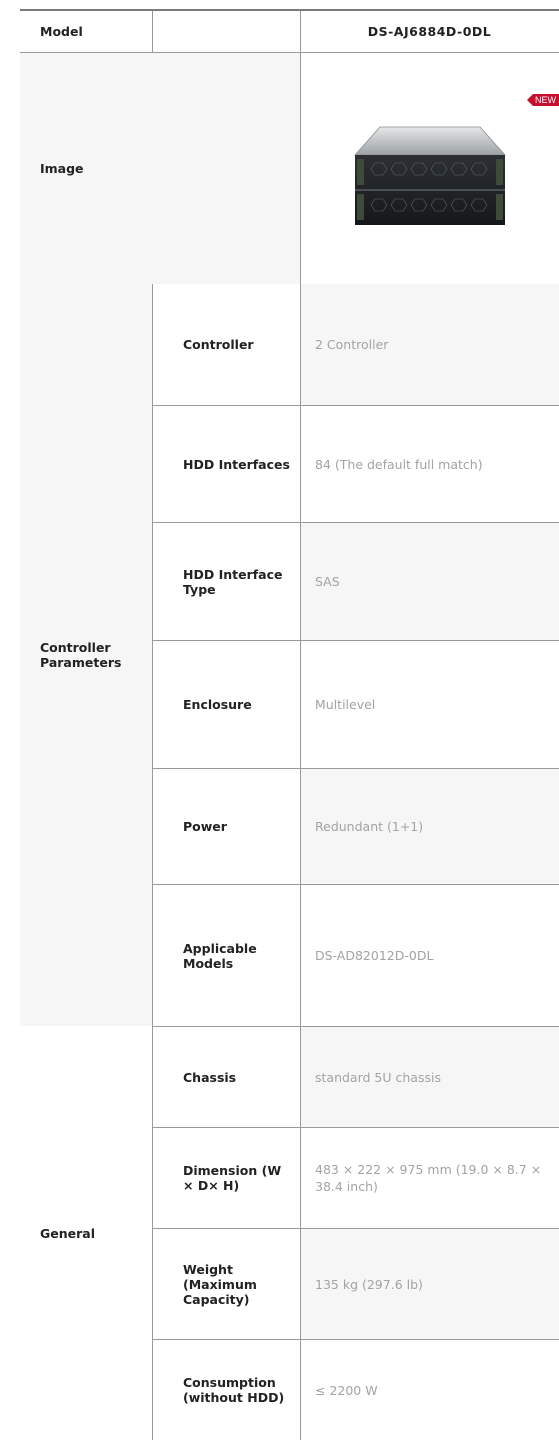 The width and height of the screenshot is (559, 1440). Describe the element at coordinates (429, 344) in the screenshot. I see `spec-value-controller: 2 Controller` at that location.